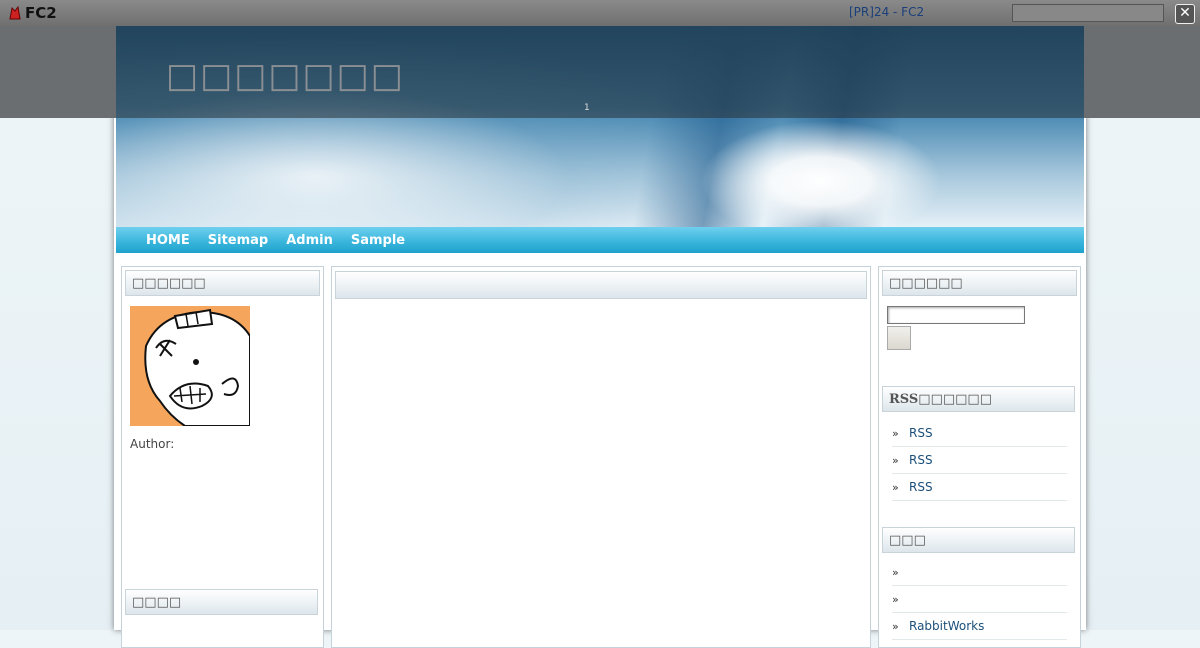 Image resolution: width=1200 pixels, height=648 pixels. Describe the element at coordinates (41, 13) in the screenshot. I see `fc2-logo-text: FC2` at that location.